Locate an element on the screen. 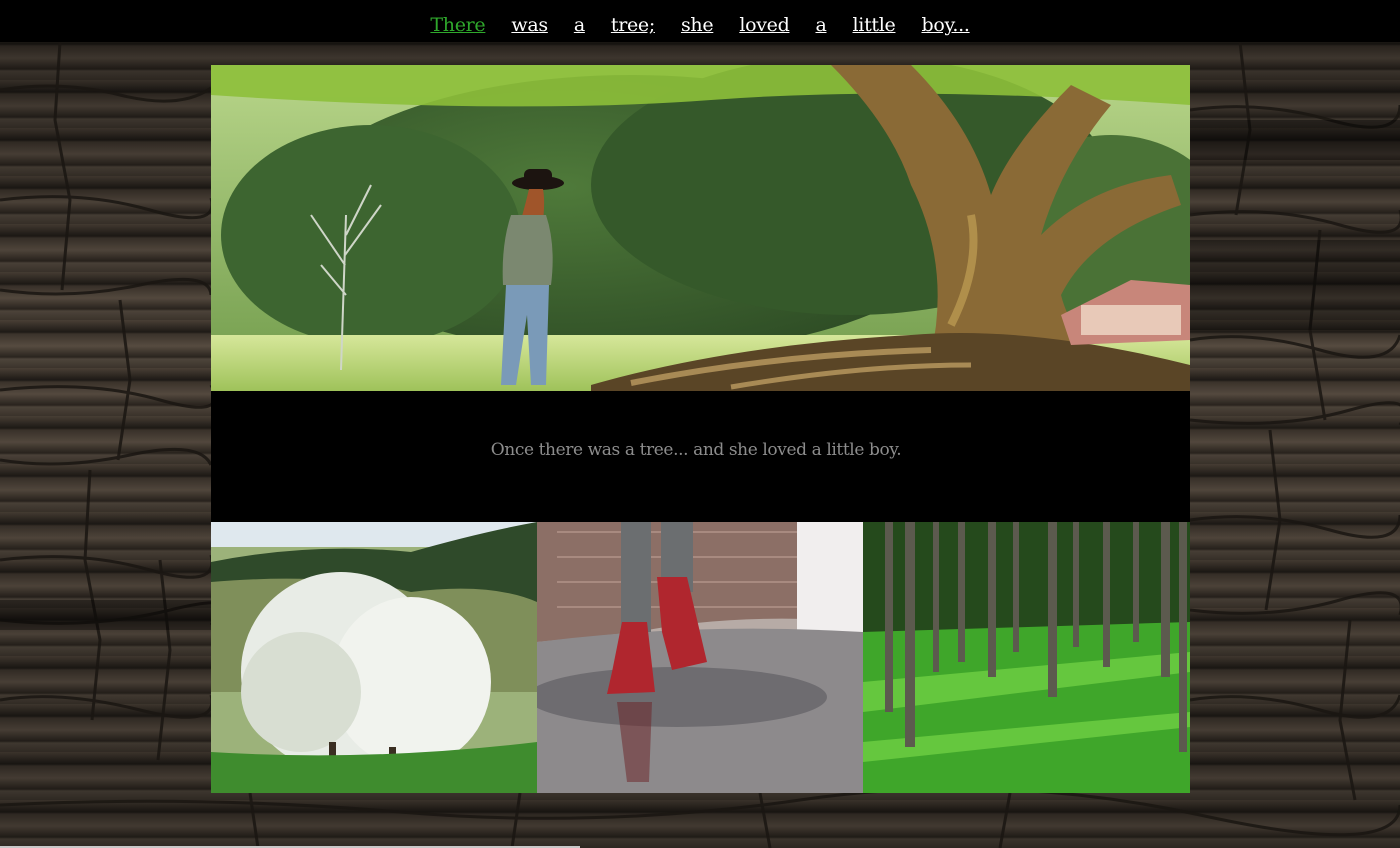 This screenshot has width=1400, height=848. nav-link-tree: tree; is located at coordinates (633, 25).